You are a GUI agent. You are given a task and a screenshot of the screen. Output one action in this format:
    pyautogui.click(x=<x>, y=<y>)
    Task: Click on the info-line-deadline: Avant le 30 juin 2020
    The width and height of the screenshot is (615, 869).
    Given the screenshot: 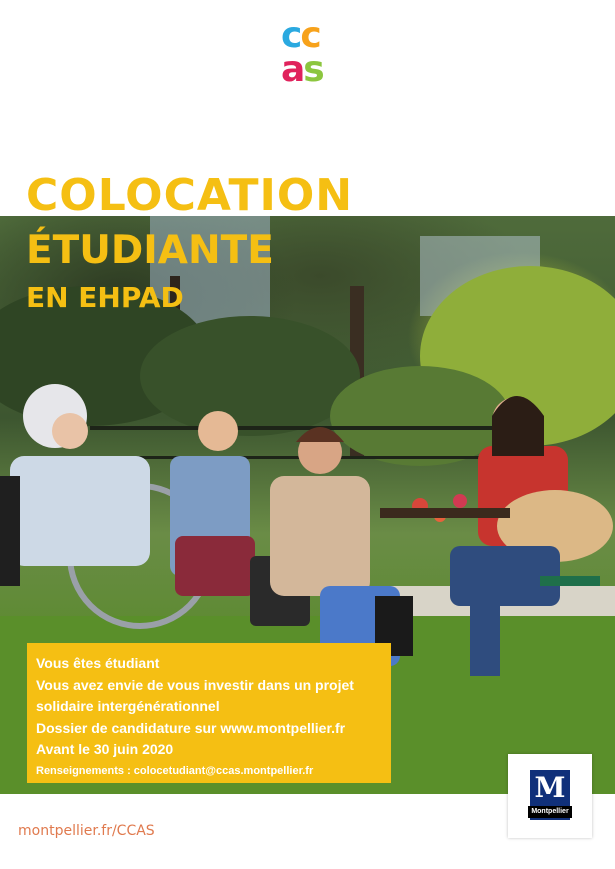 What is the action you would take?
    pyautogui.click(x=105, y=749)
    